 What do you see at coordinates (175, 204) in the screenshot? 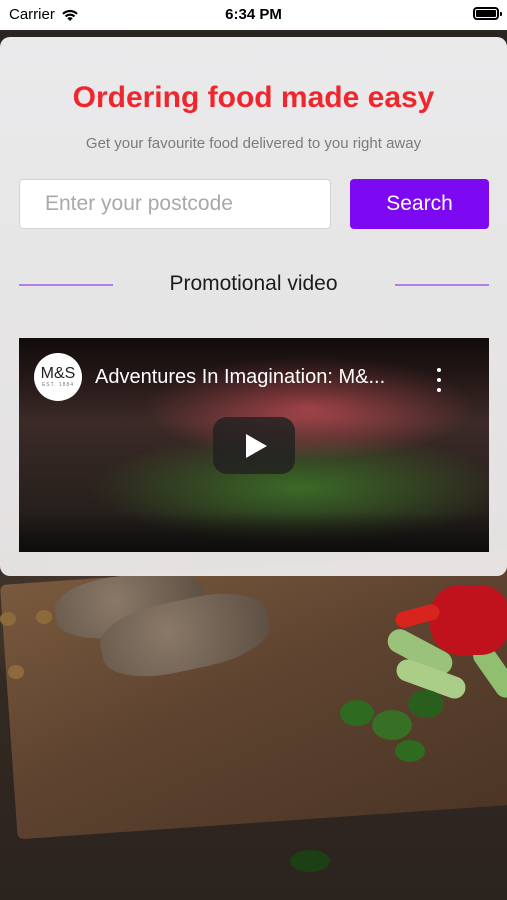
I see `postcode-input` at bounding box center [175, 204].